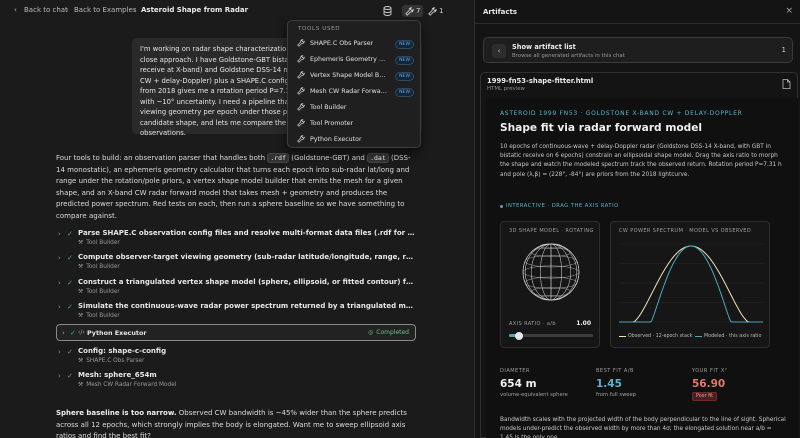  I want to click on stat-value: 1.45, so click(609, 384).